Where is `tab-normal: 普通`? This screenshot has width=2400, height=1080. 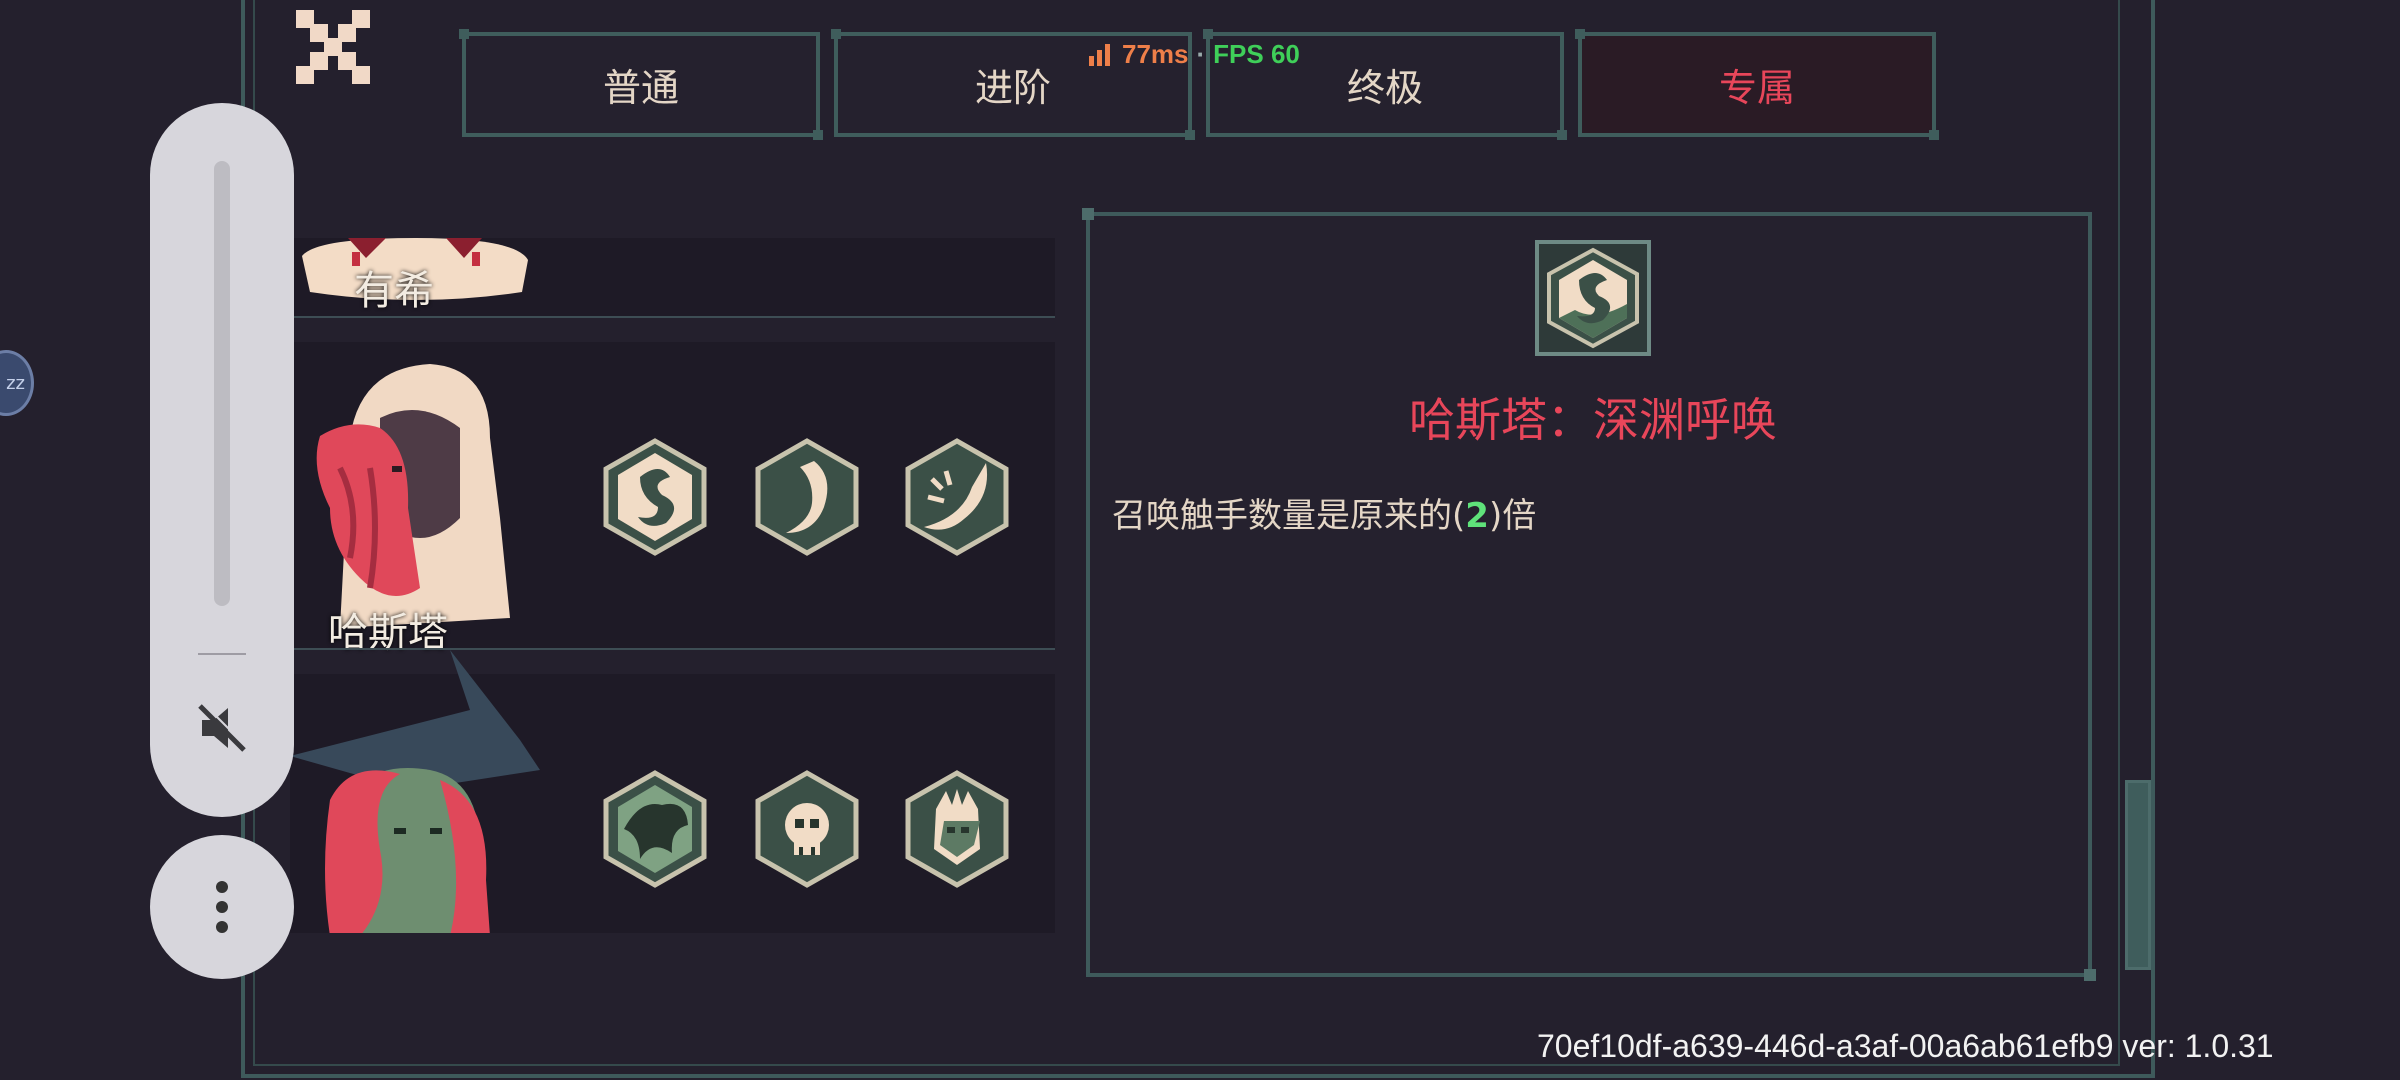 tab-normal: 普通 is located at coordinates (641, 84).